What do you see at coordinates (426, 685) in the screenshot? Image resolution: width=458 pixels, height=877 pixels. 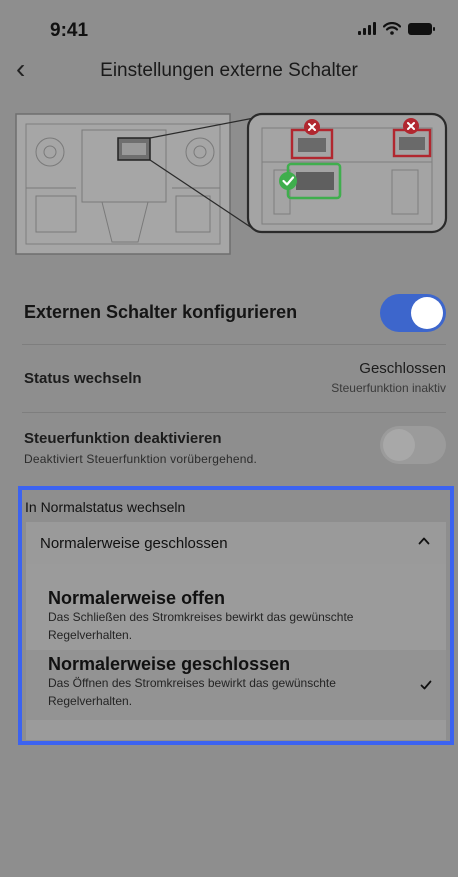 I see `checkmark-icon` at bounding box center [426, 685].